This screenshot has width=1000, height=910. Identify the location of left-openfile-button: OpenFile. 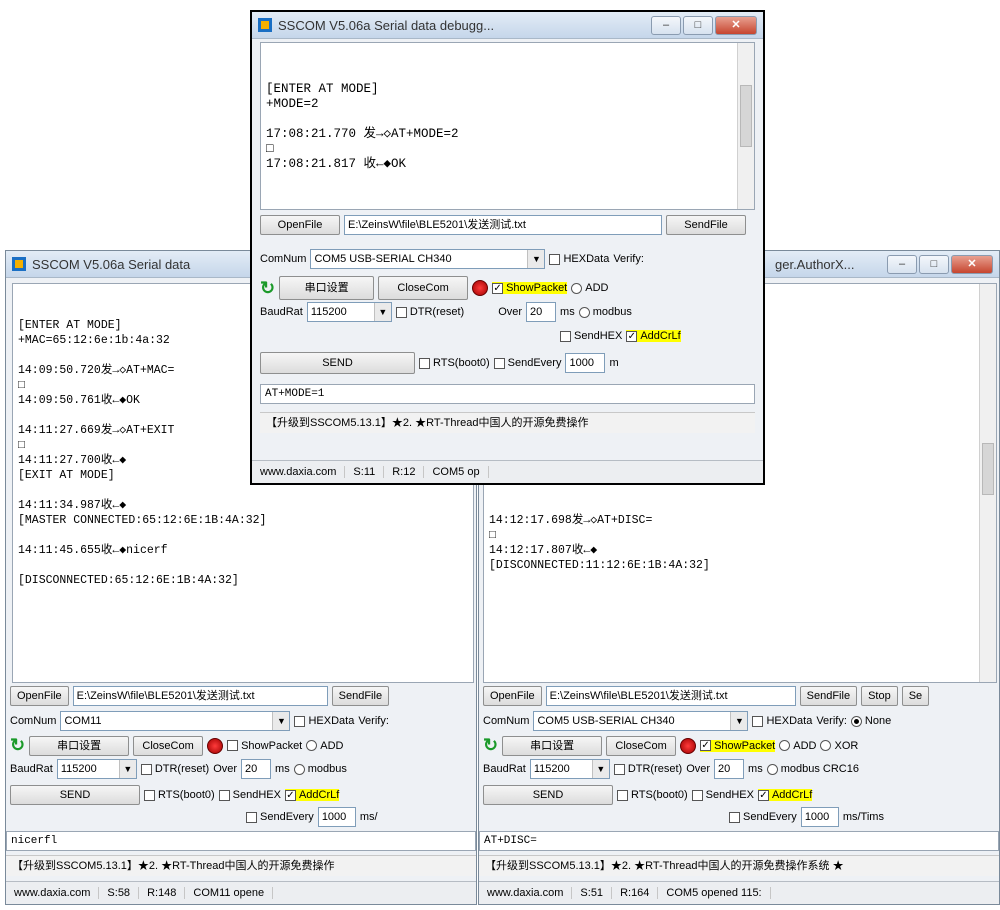
(39, 696).